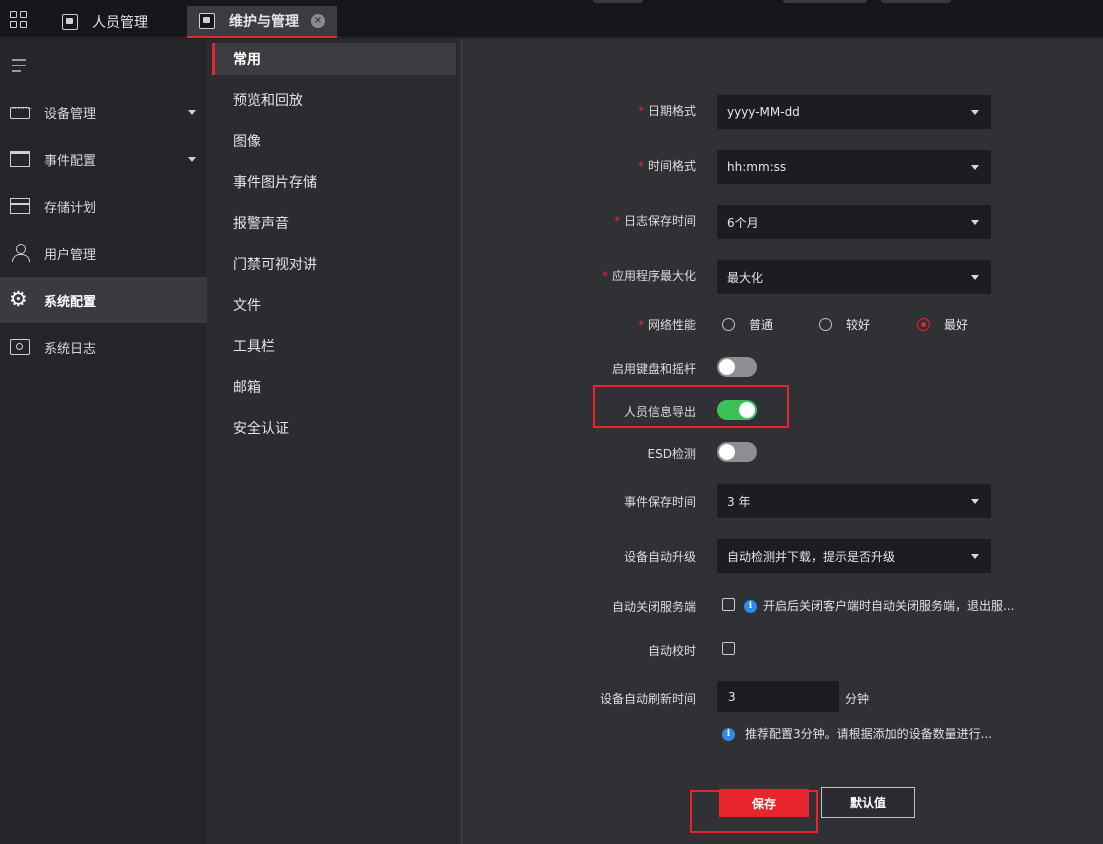 The image size is (1103, 844). I want to click on keyboard-joystick-toggle, so click(737, 367).